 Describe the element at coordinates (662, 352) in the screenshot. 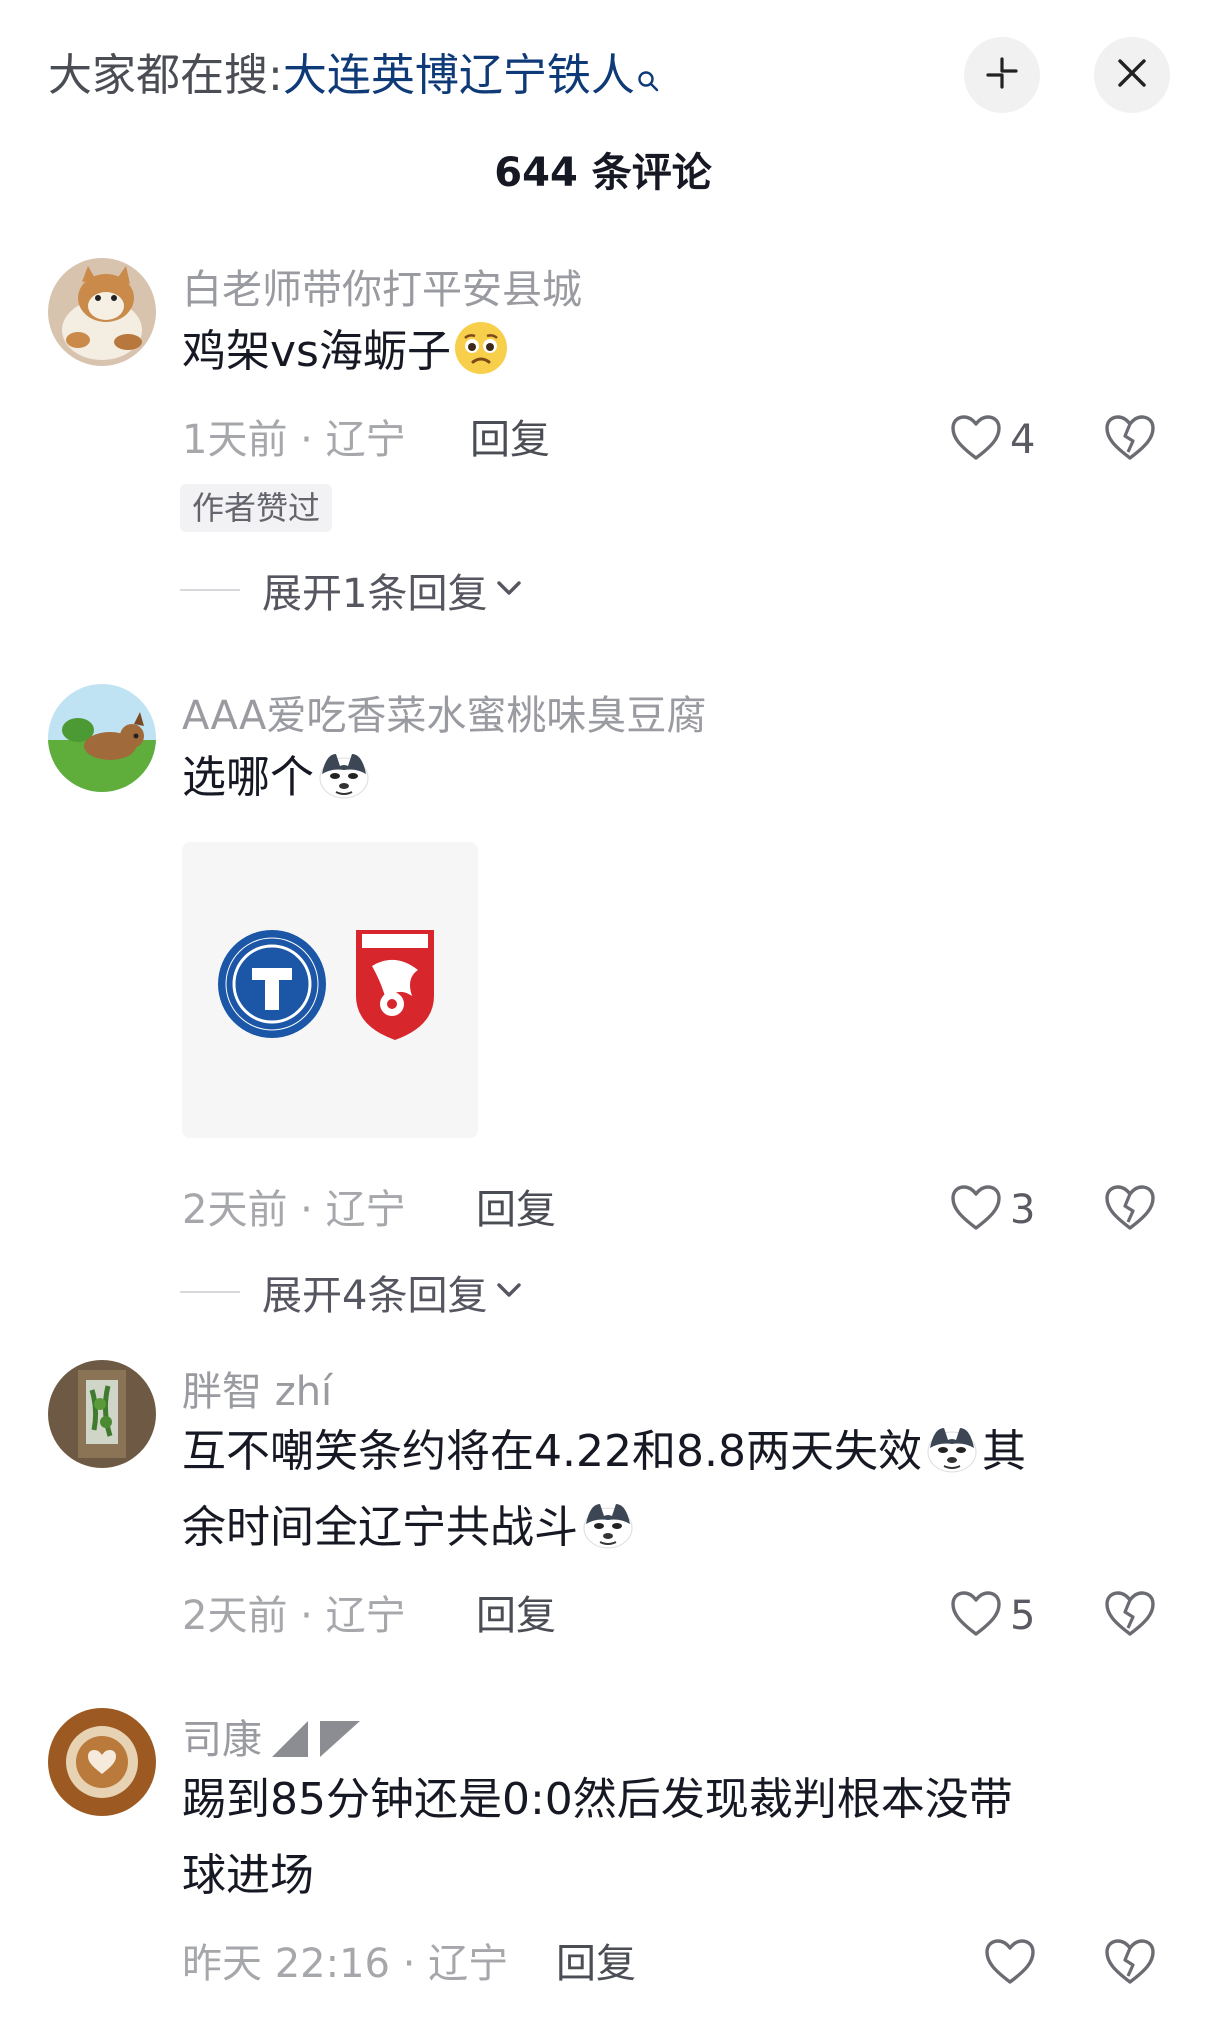

I see `comment-text: 鸡架vs海蛎子` at that location.